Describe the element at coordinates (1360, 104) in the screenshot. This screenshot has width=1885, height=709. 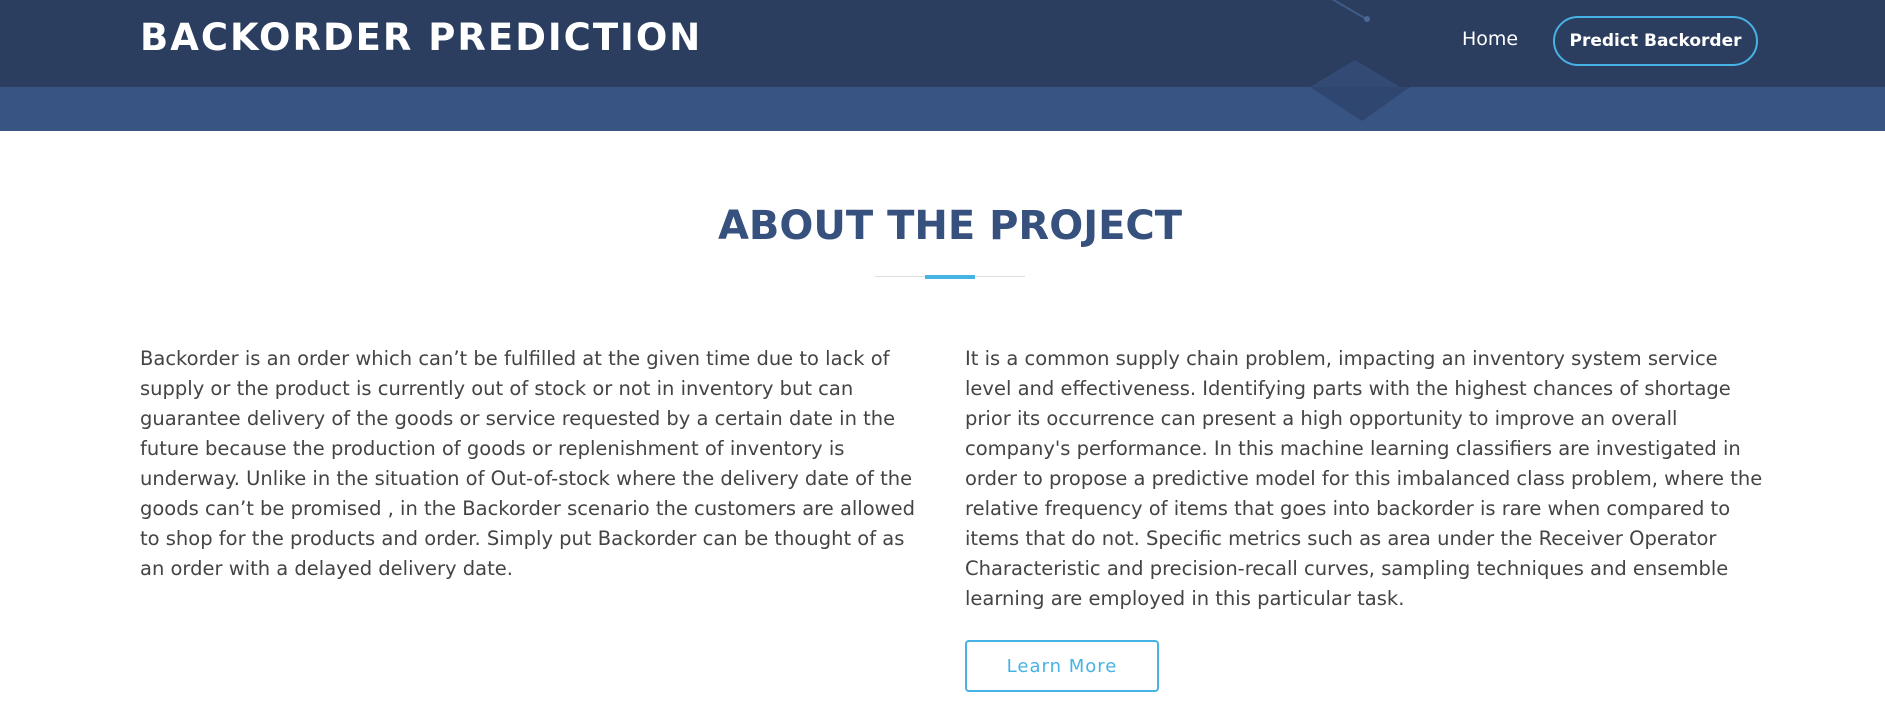
I see `band-decoration` at that location.